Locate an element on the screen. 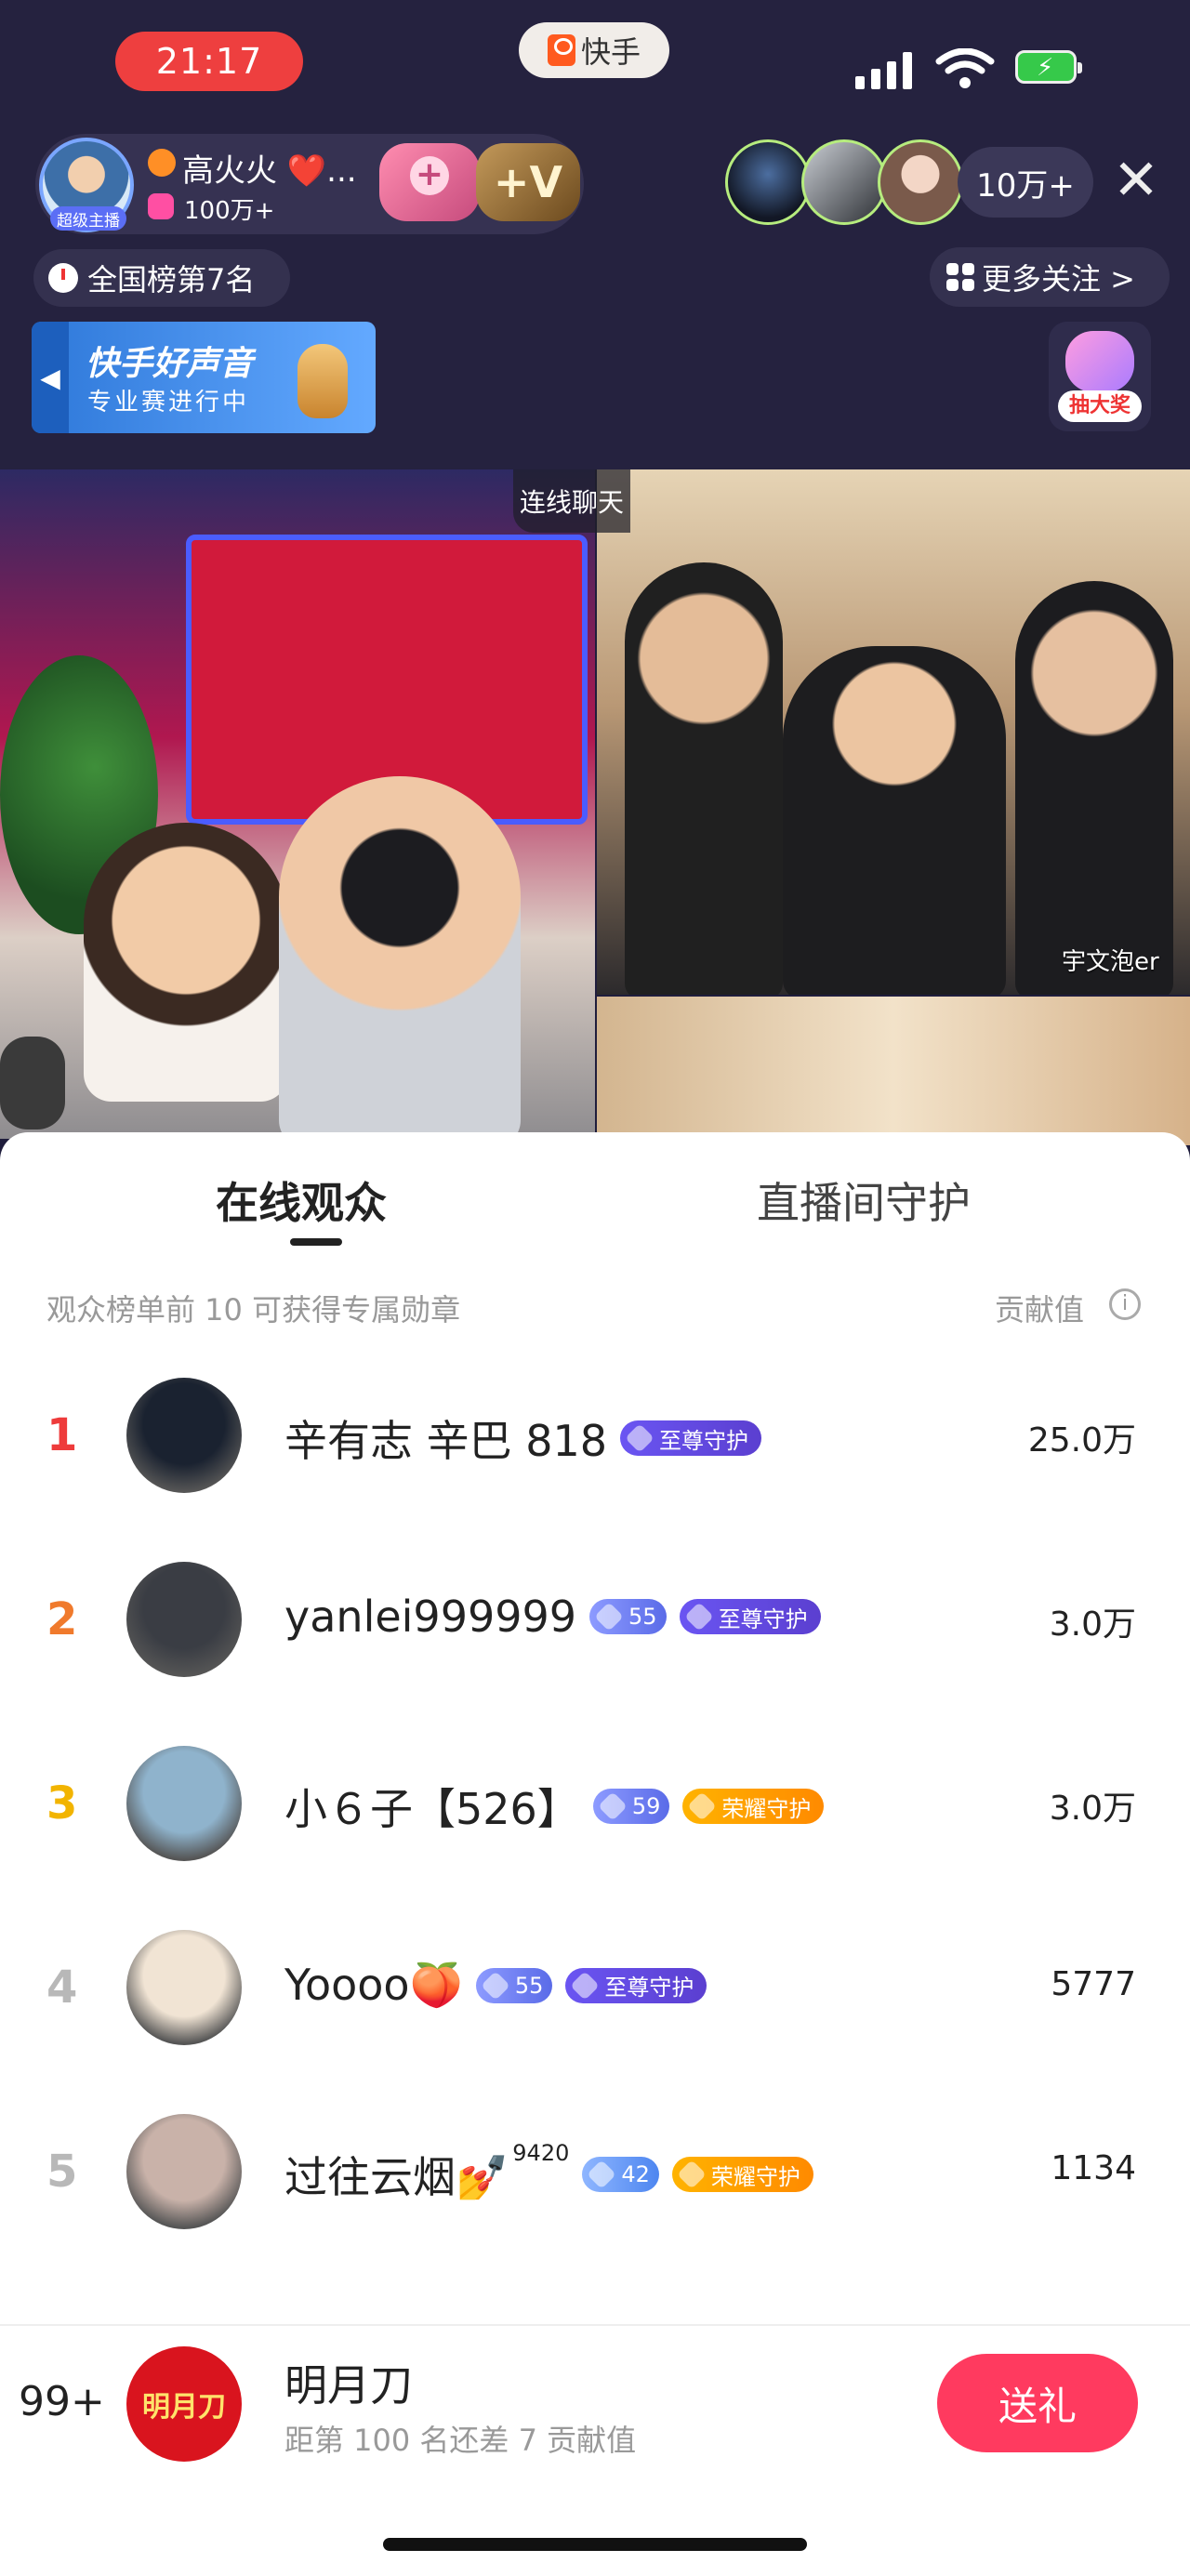 The width and height of the screenshot is (1190, 2576). user-name: 辛有志 辛巴 818 is located at coordinates (446, 1441).